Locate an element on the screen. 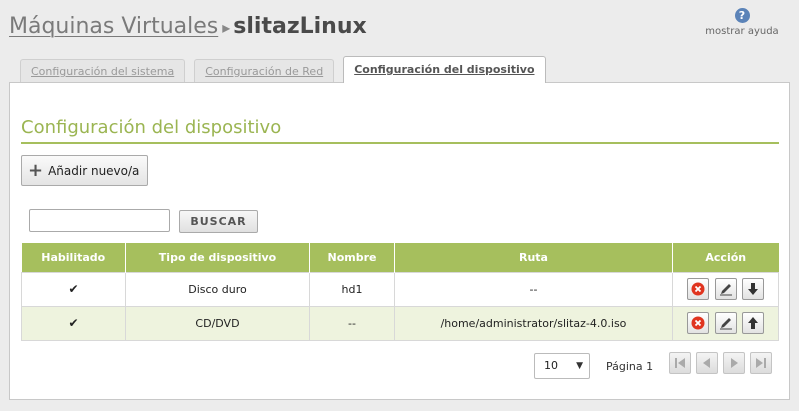  help-label: mostrar ayuda is located at coordinates (742, 31).